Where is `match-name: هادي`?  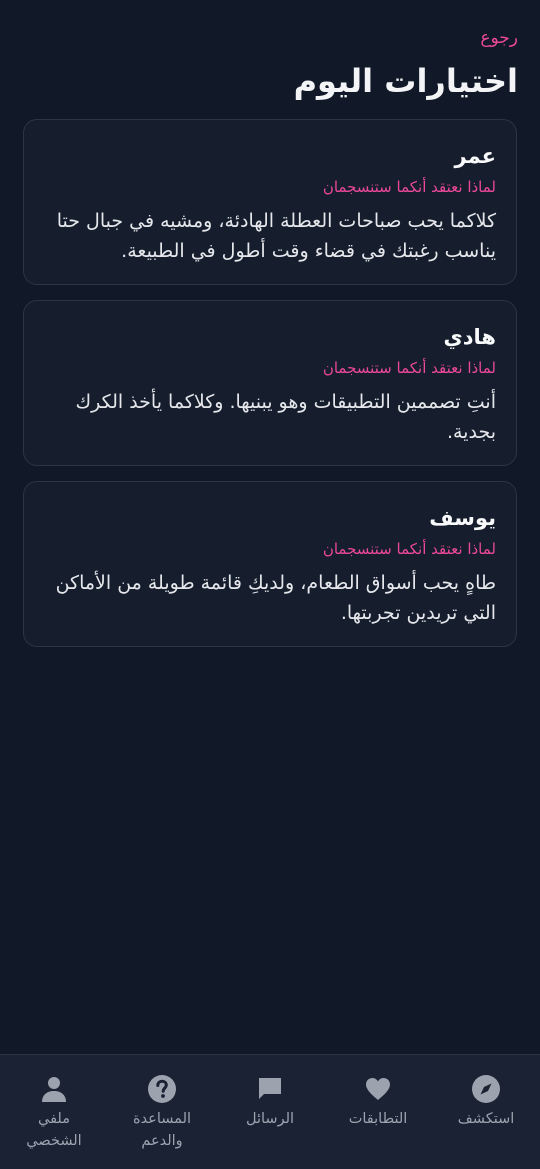 match-name: هادي is located at coordinates (469, 337).